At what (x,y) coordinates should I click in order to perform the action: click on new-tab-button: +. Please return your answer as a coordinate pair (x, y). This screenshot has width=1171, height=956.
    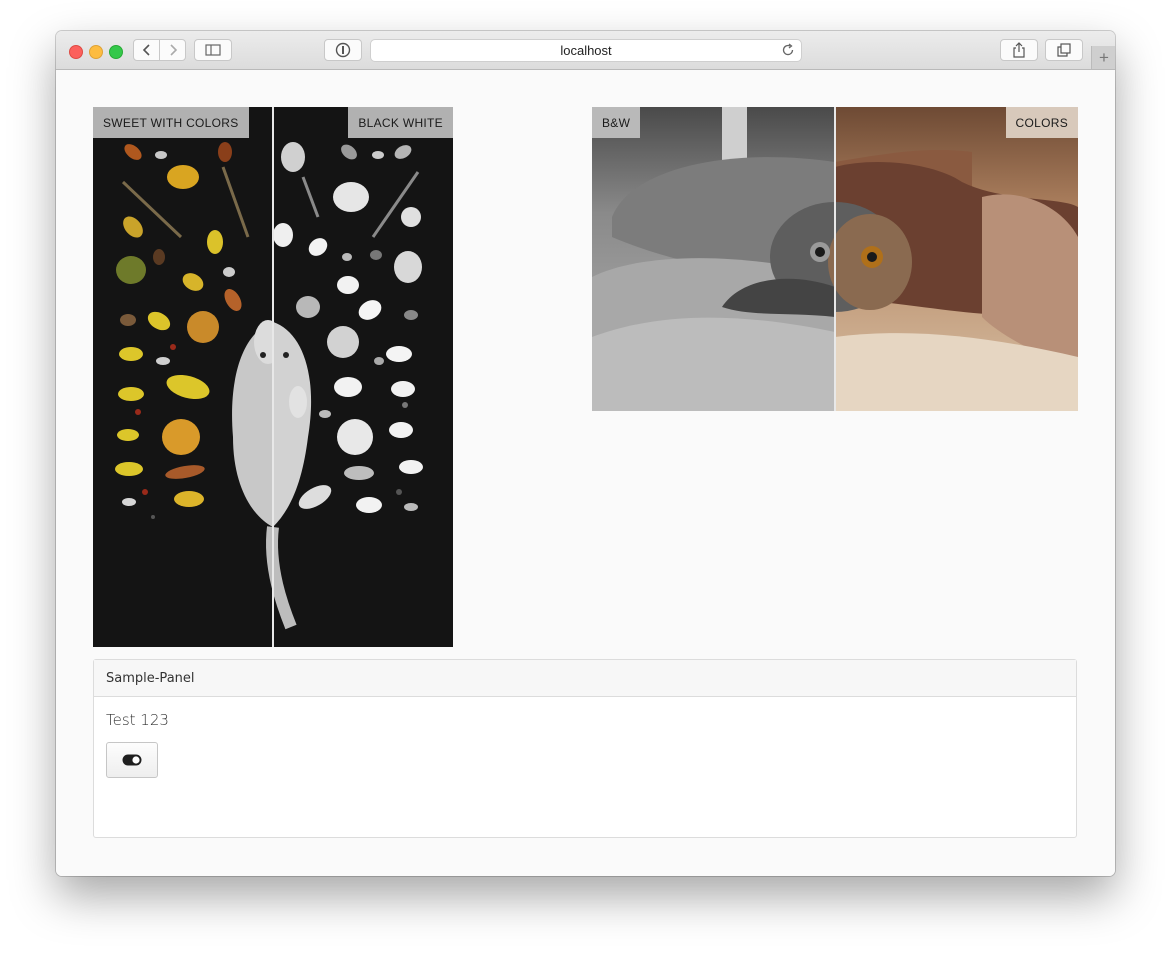
    Looking at the image, I should click on (1103, 57).